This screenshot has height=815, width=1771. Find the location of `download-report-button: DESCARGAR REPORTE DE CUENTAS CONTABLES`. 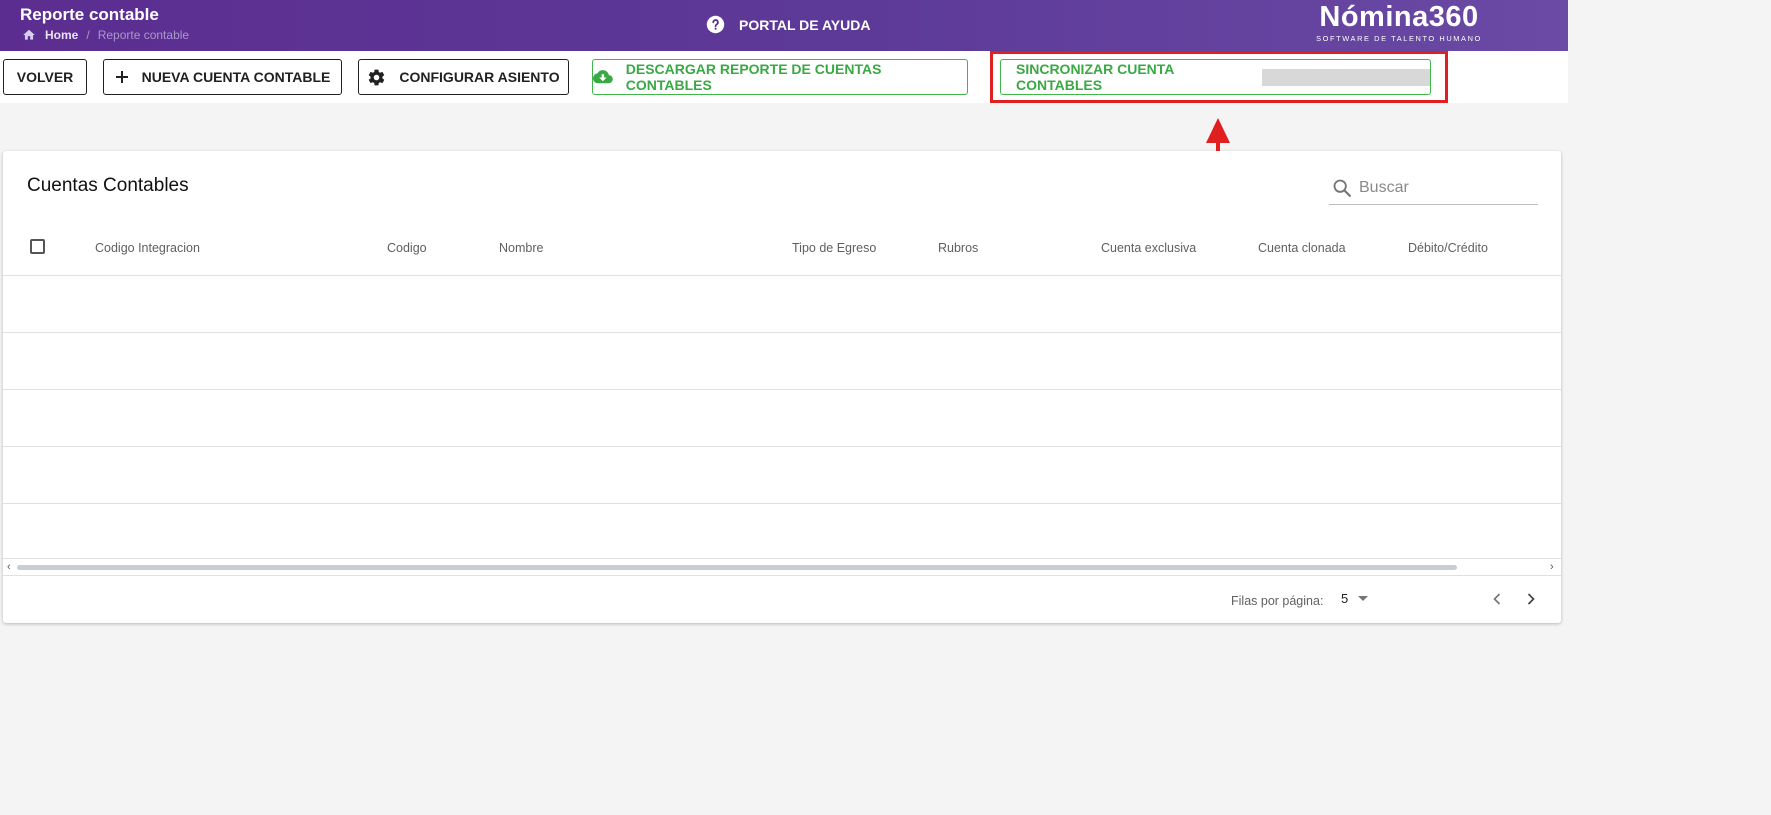

download-report-button: DESCARGAR REPORTE DE CUENTAS CONTABLES is located at coordinates (780, 77).